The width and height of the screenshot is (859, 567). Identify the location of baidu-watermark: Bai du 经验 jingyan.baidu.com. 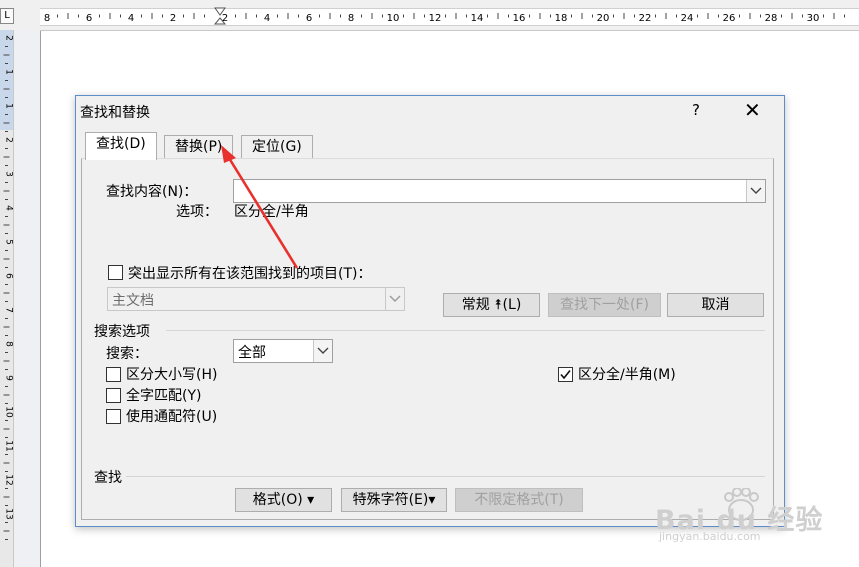
(755, 517).